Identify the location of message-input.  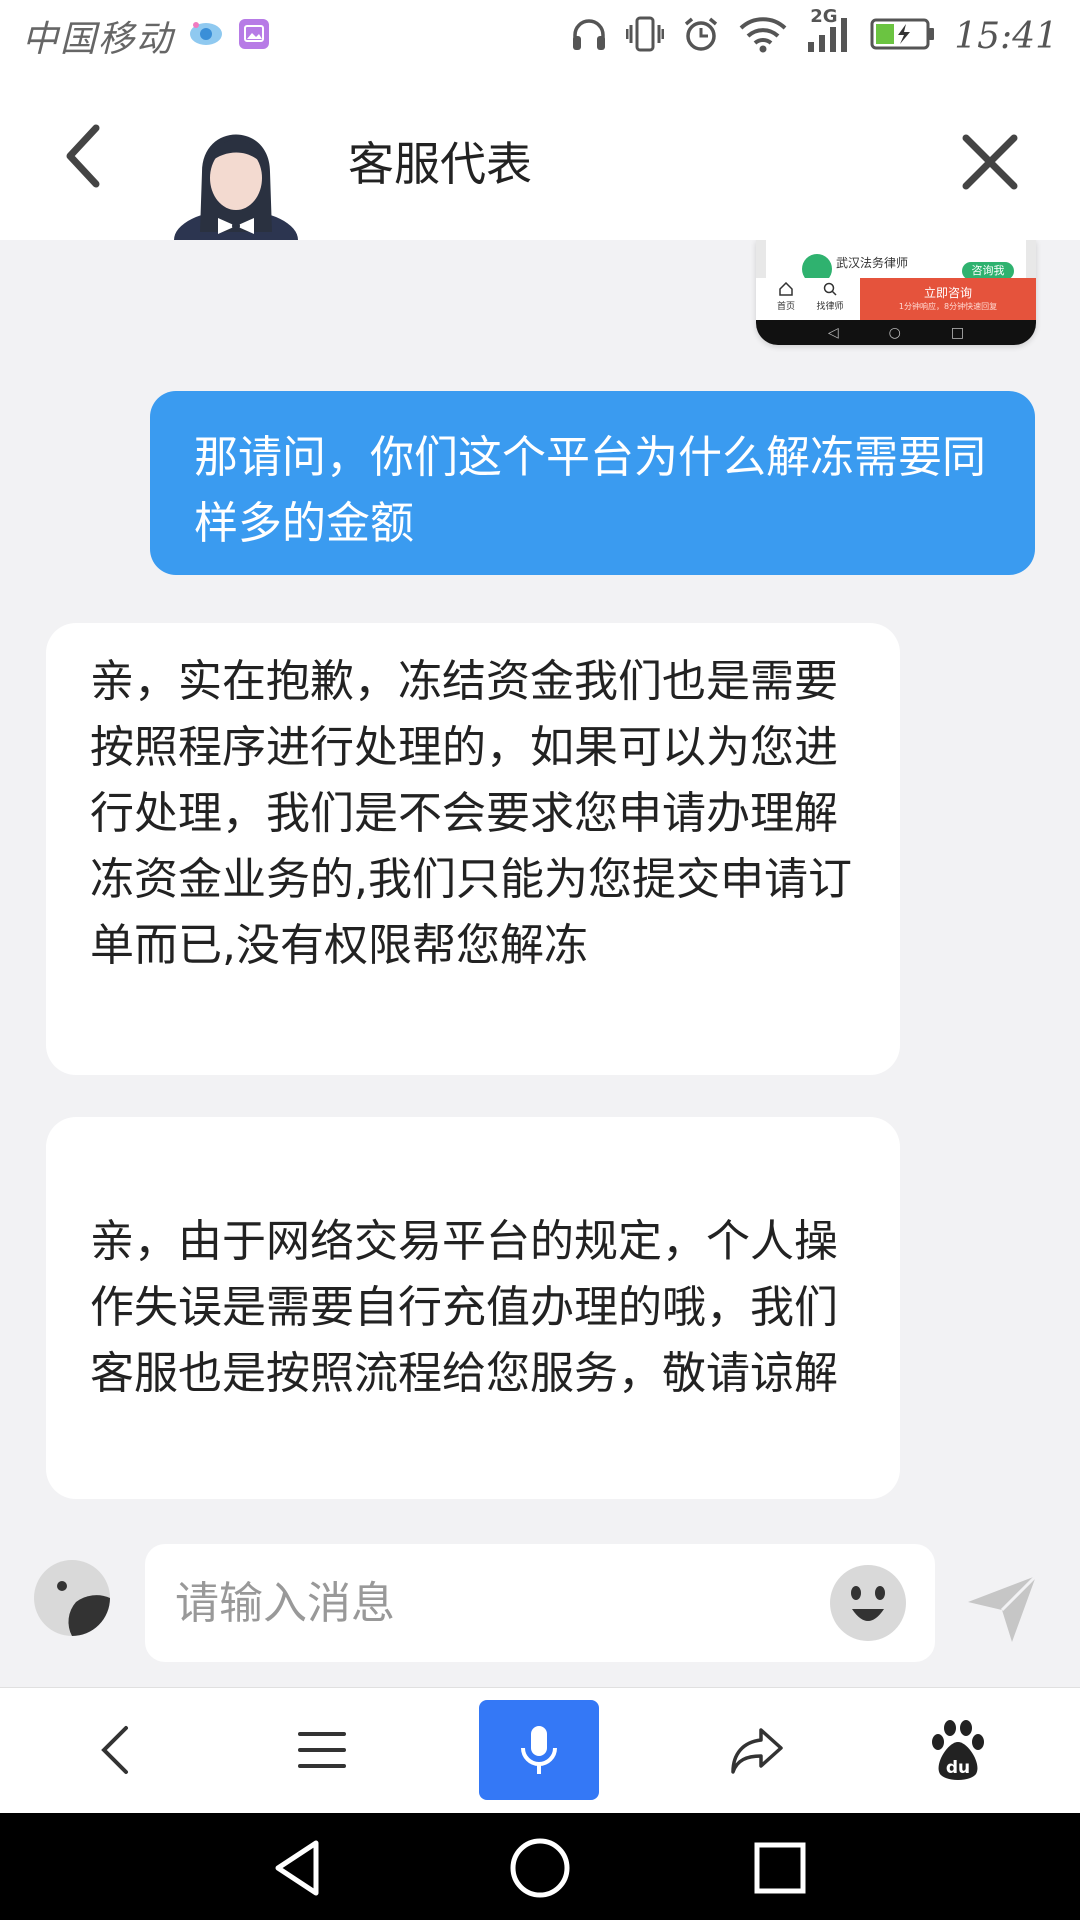
(540, 1603).